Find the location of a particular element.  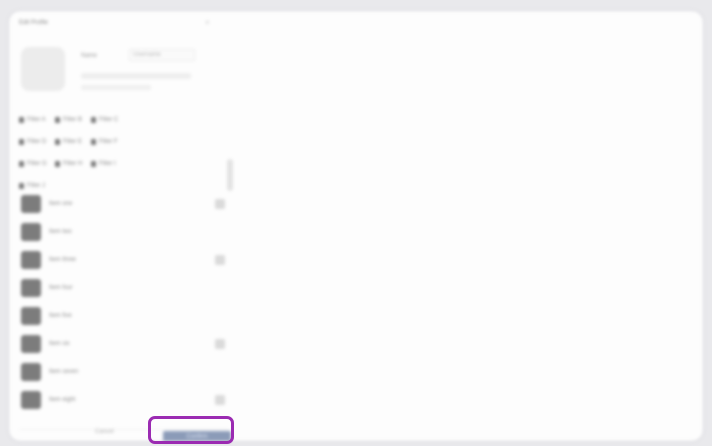

filter-chip: Filter F is located at coordinates (105, 142).